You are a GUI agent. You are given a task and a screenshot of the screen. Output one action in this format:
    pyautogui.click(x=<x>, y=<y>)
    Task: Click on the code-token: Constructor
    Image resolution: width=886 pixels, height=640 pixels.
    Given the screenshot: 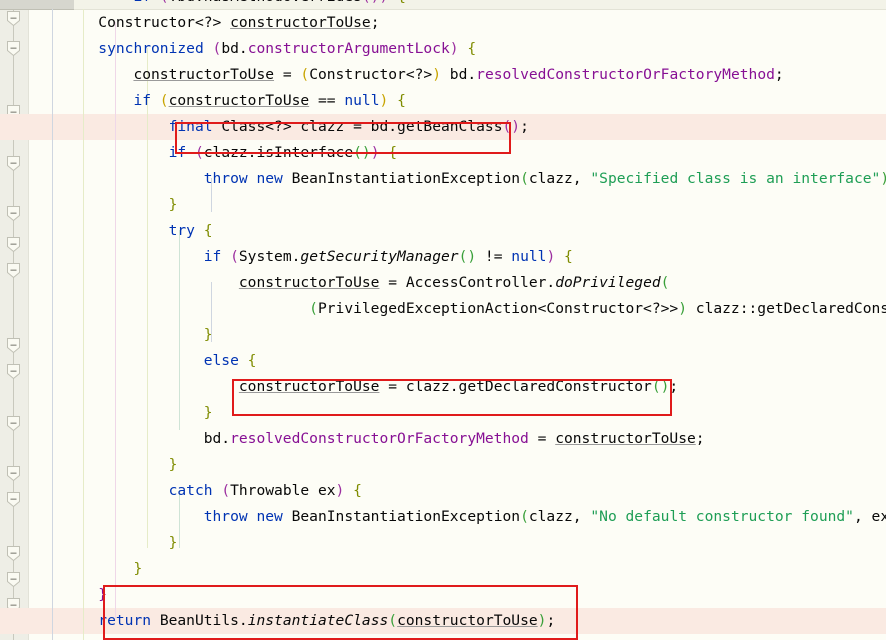 What is the action you would take?
    pyautogui.click(x=111, y=22)
    